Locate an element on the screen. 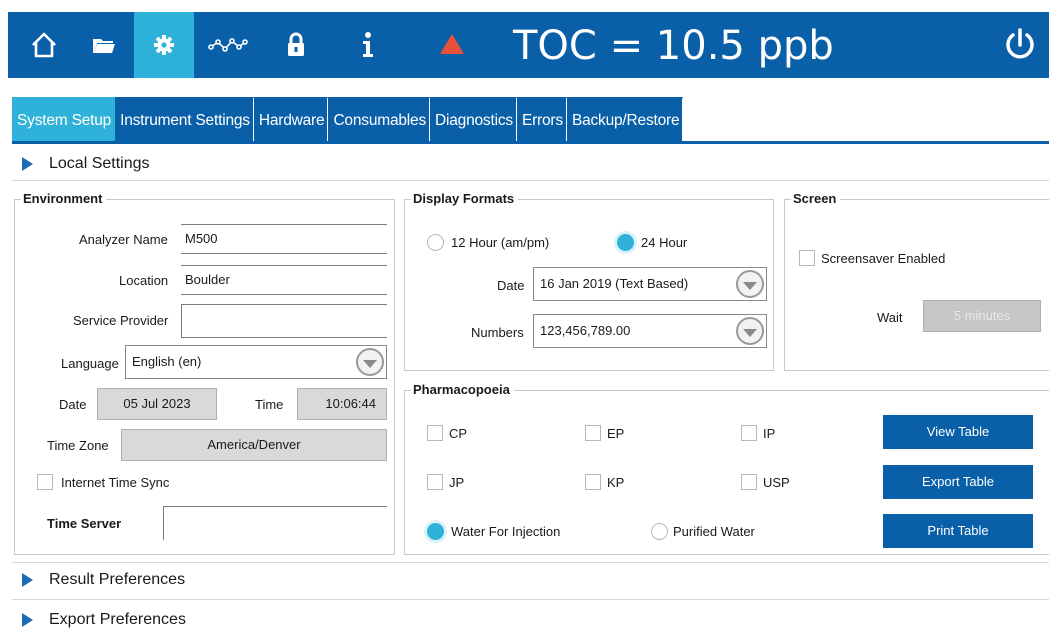  date-format-select: 16 Jan 2019 (Text Based) is located at coordinates (650, 284).